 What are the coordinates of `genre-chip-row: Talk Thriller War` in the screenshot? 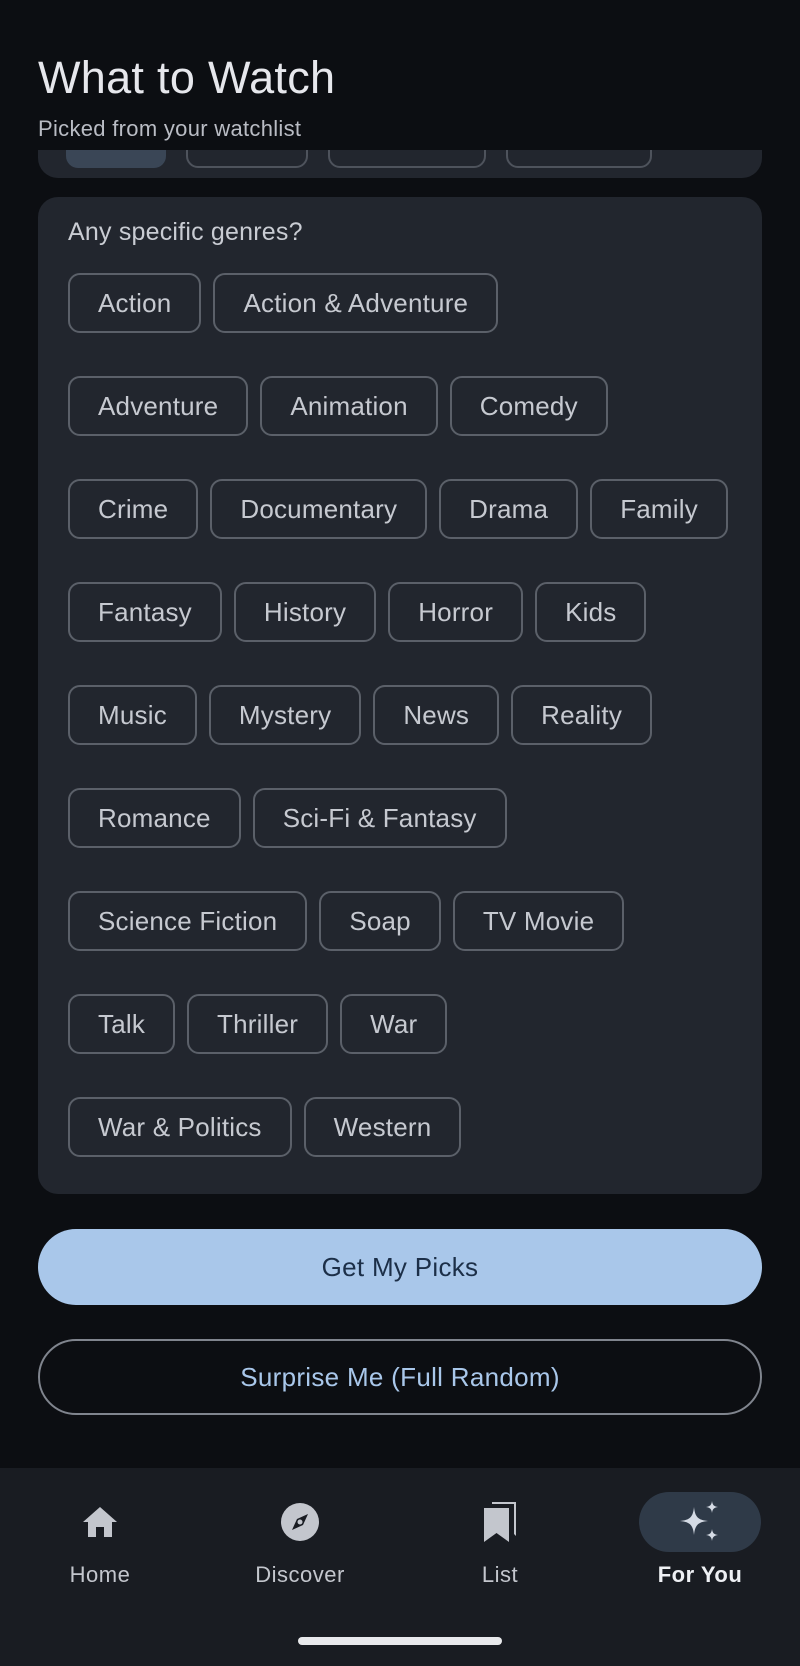 It's located at (400, 1024).